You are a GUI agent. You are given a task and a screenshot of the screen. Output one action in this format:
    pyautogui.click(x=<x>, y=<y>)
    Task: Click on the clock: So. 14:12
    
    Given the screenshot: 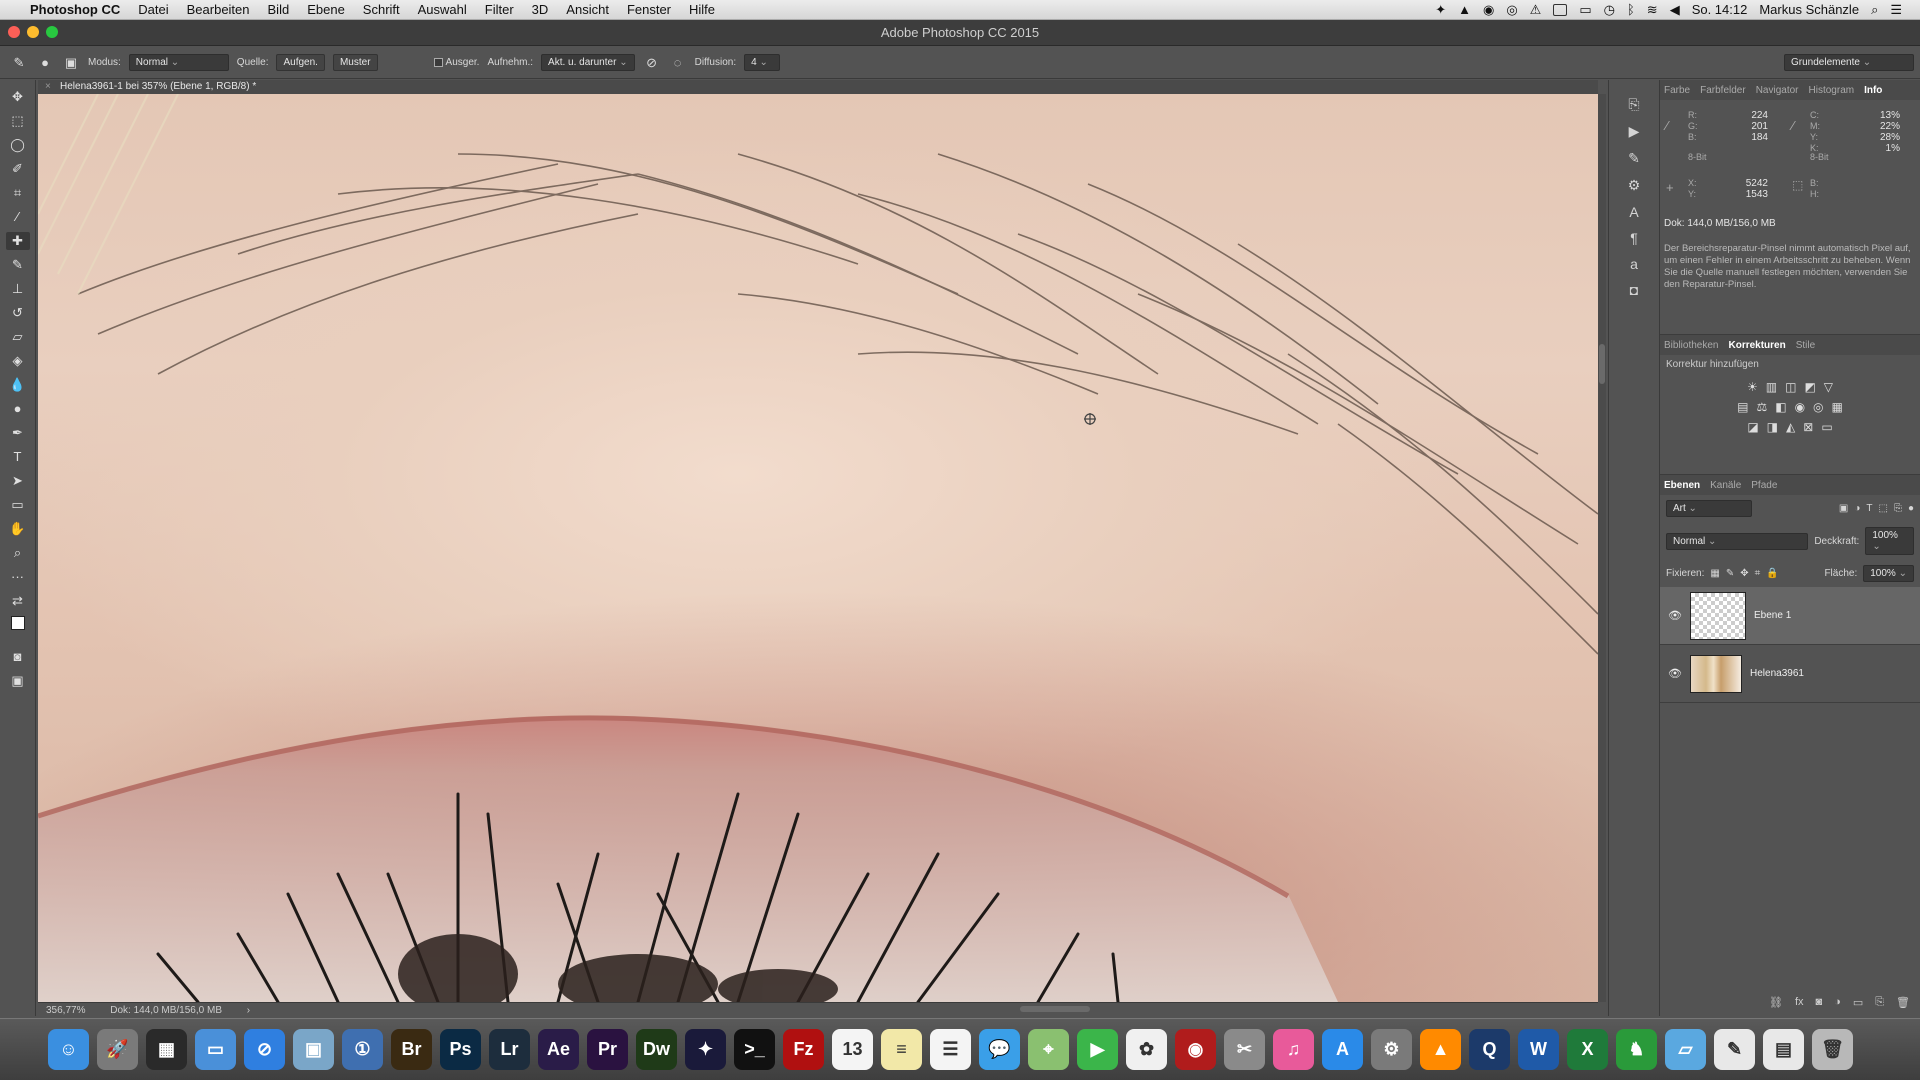 What is the action you would take?
    pyautogui.click(x=1720, y=9)
    